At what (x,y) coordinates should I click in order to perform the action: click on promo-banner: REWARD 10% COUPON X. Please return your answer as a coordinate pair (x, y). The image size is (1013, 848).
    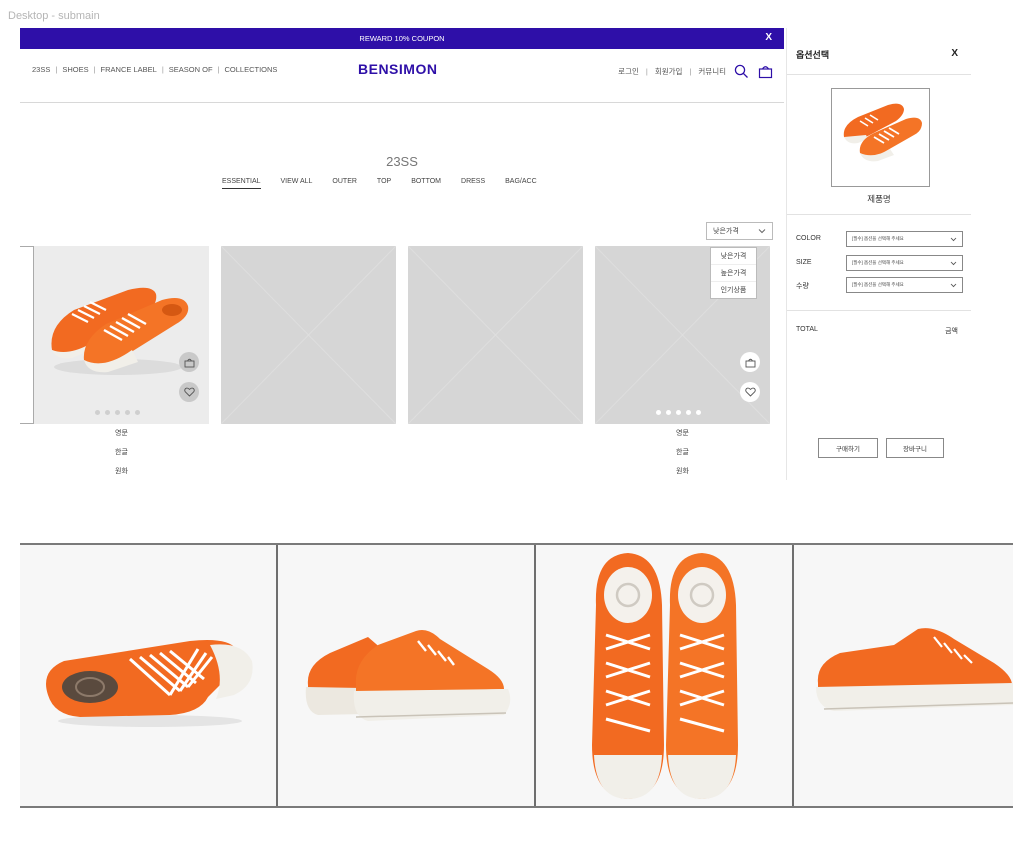
    Looking at the image, I should click on (402, 38).